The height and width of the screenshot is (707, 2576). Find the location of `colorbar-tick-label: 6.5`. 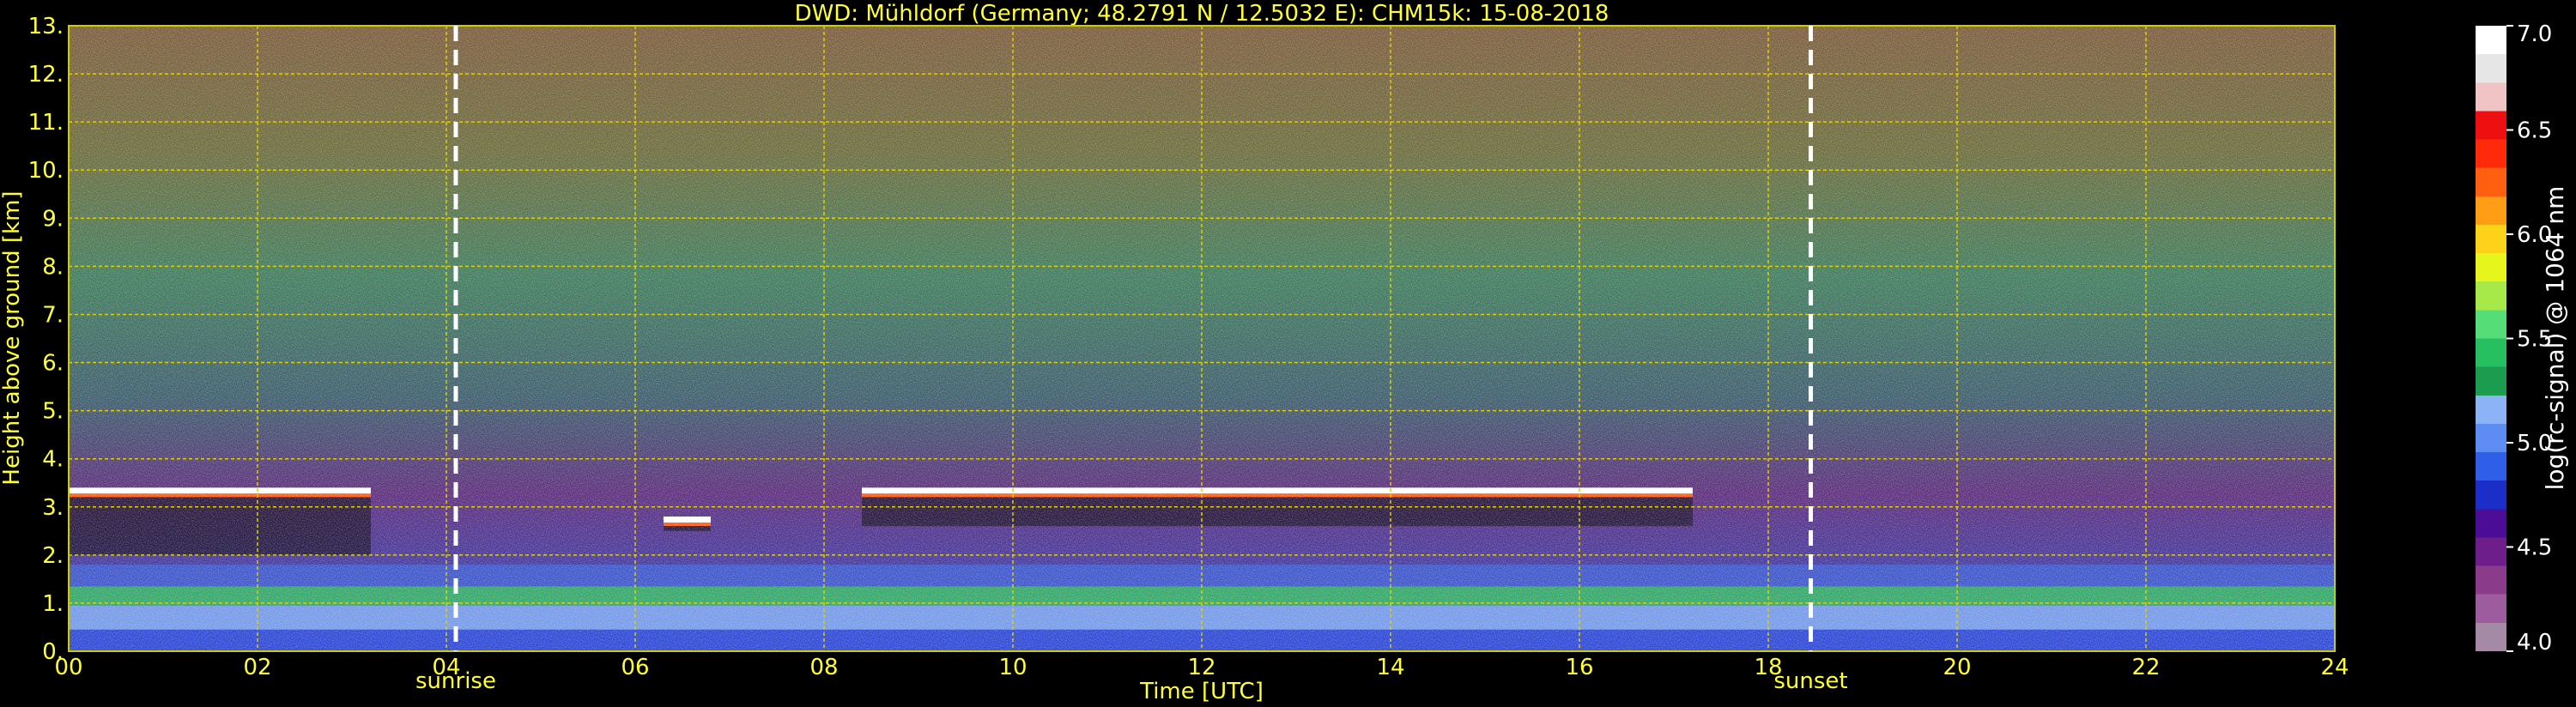

colorbar-tick-label: 6.5 is located at coordinates (2534, 131).